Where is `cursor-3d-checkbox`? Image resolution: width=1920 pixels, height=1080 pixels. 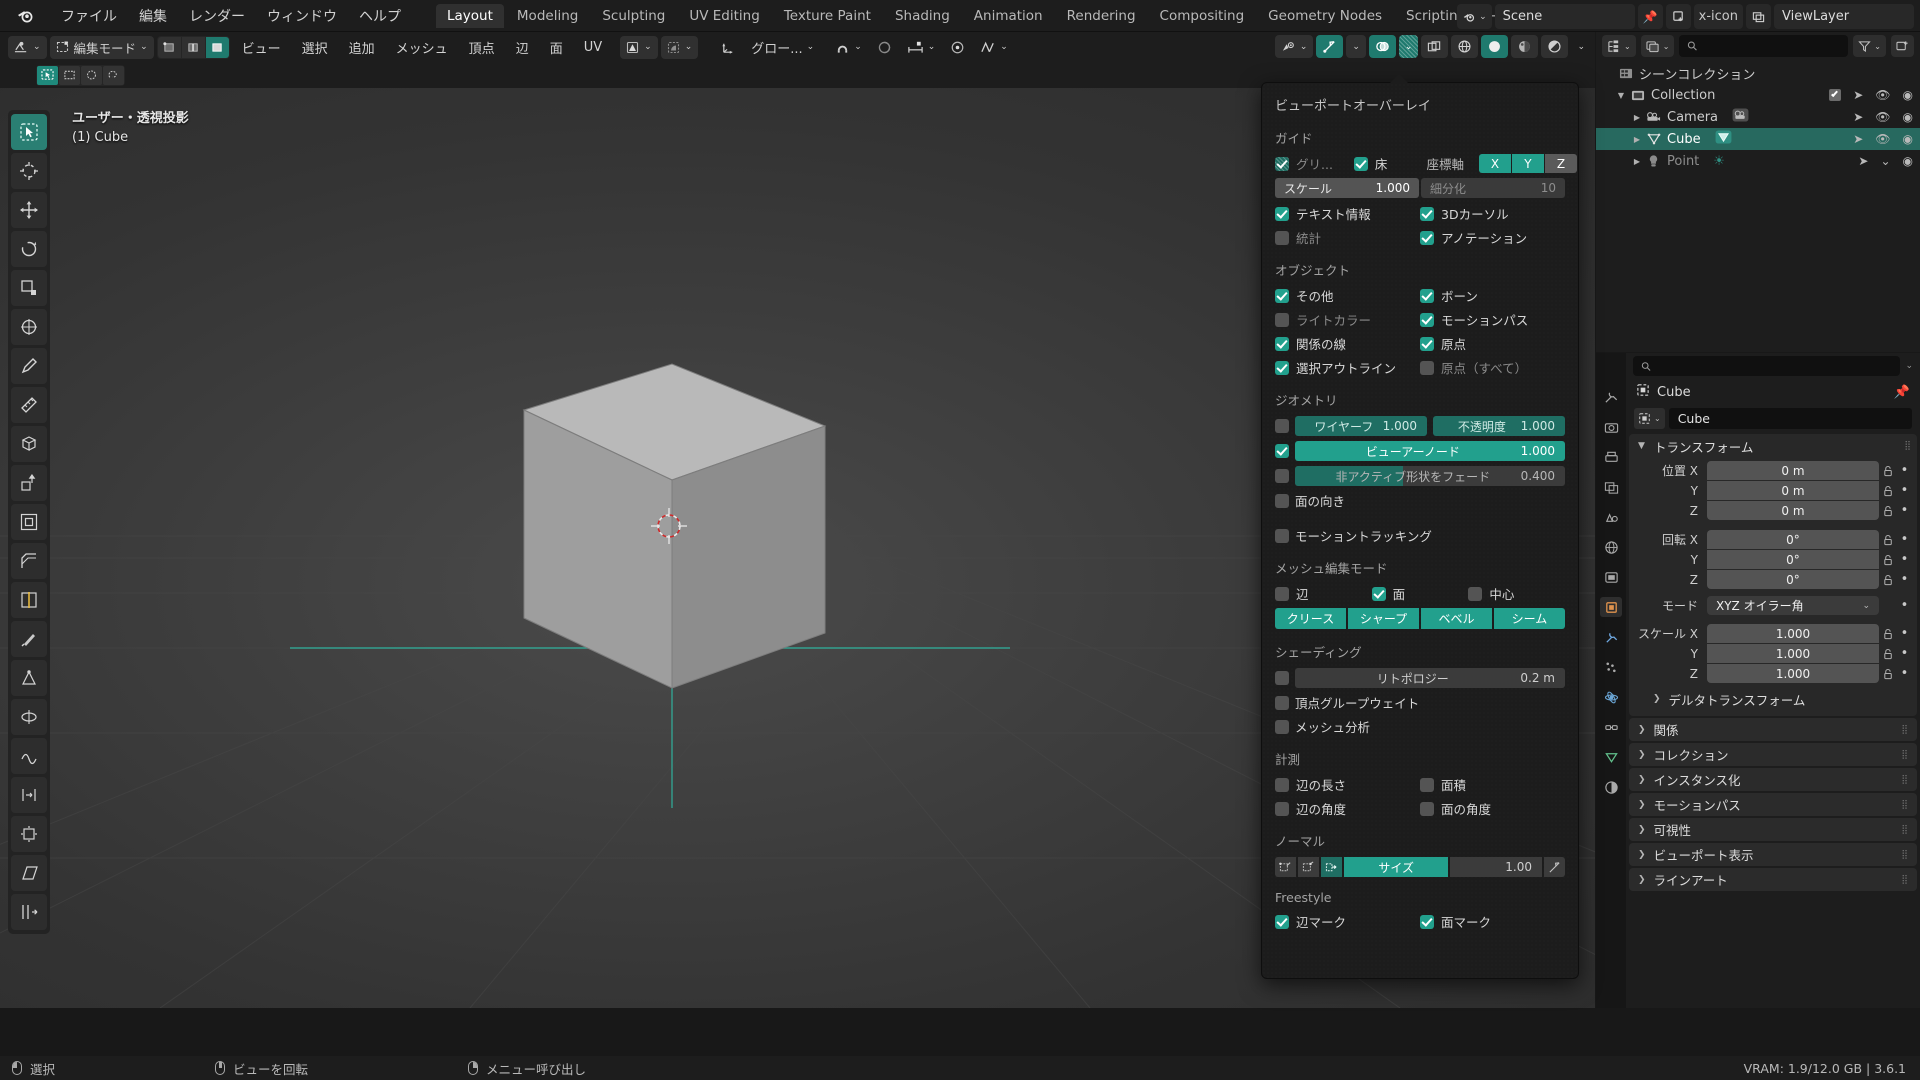 cursor-3d-checkbox is located at coordinates (1427, 213).